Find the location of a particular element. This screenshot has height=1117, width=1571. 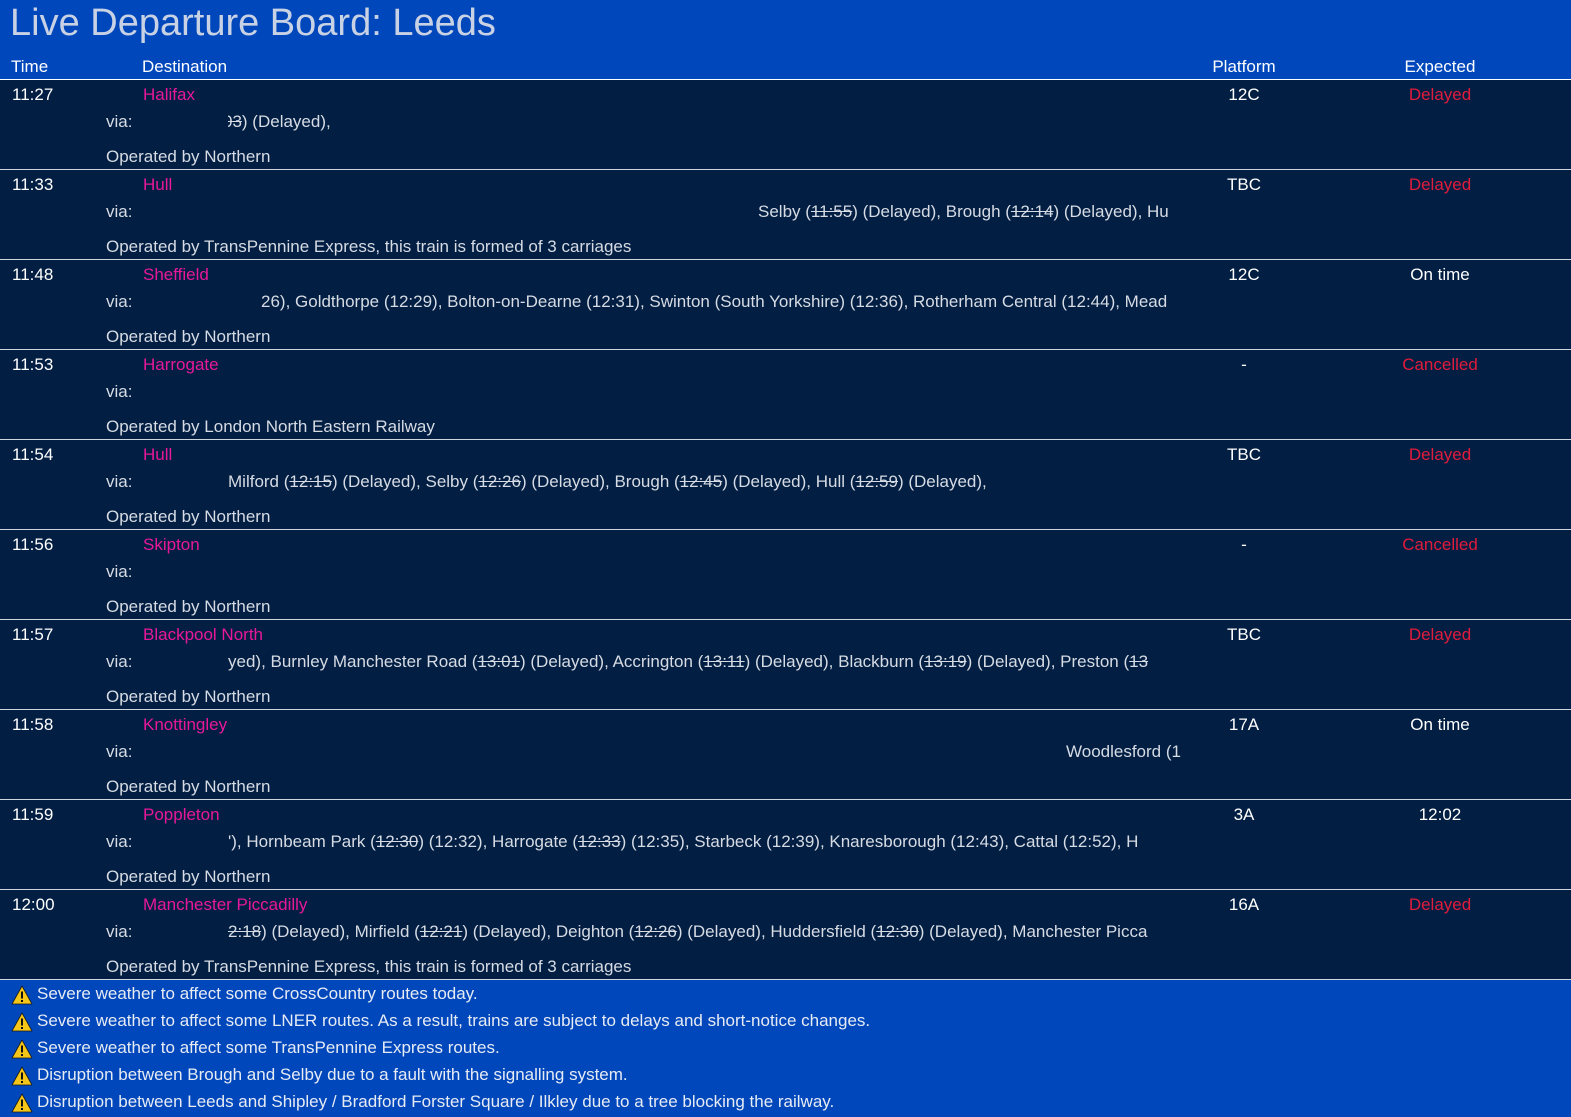

departure-time: 11:54 is located at coordinates (33, 454).